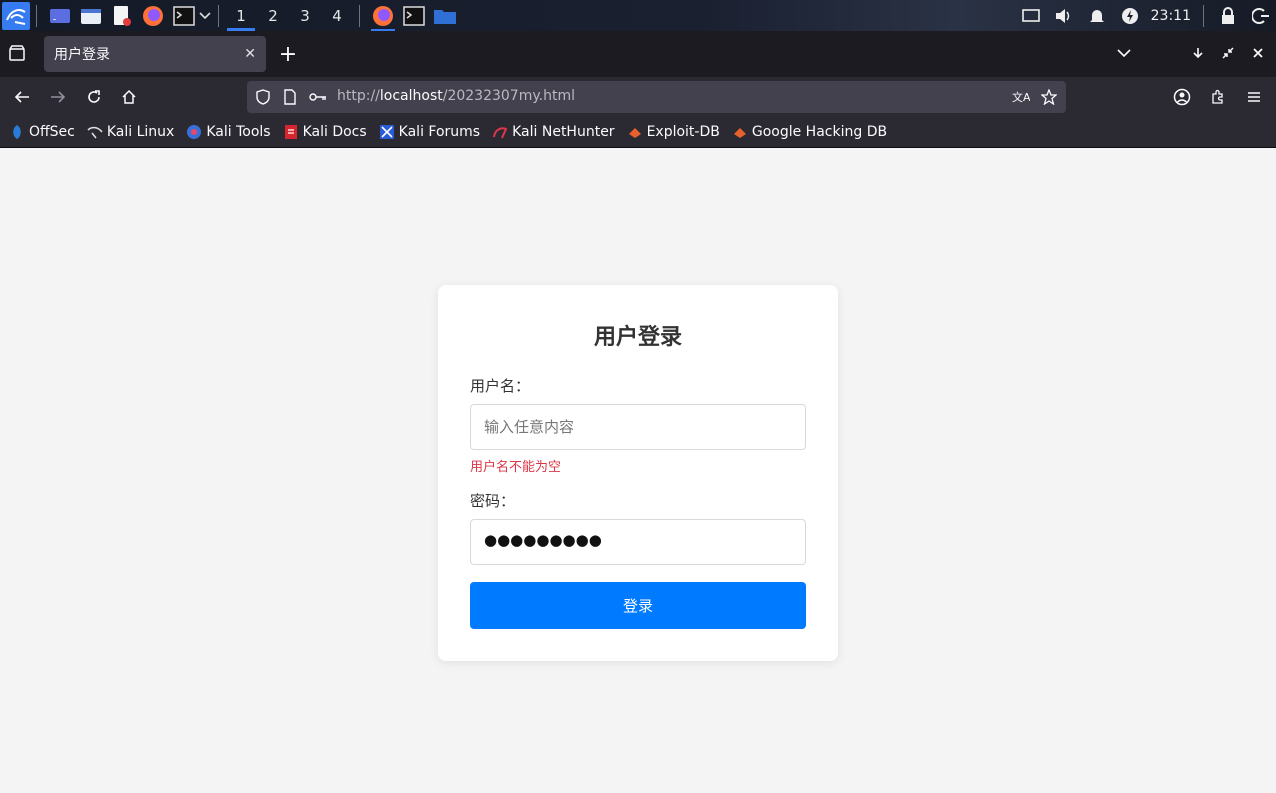 The image size is (1276, 793). What do you see at coordinates (1198, 53) in the screenshot?
I see `minimize-window-icon` at bounding box center [1198, 53].